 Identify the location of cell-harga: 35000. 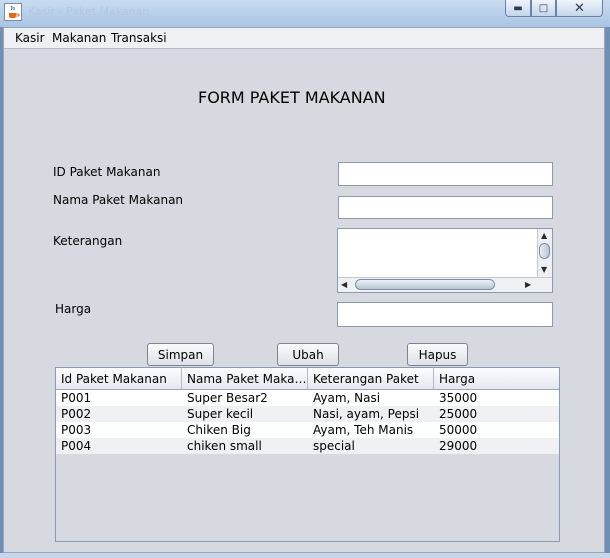
(458, 398).